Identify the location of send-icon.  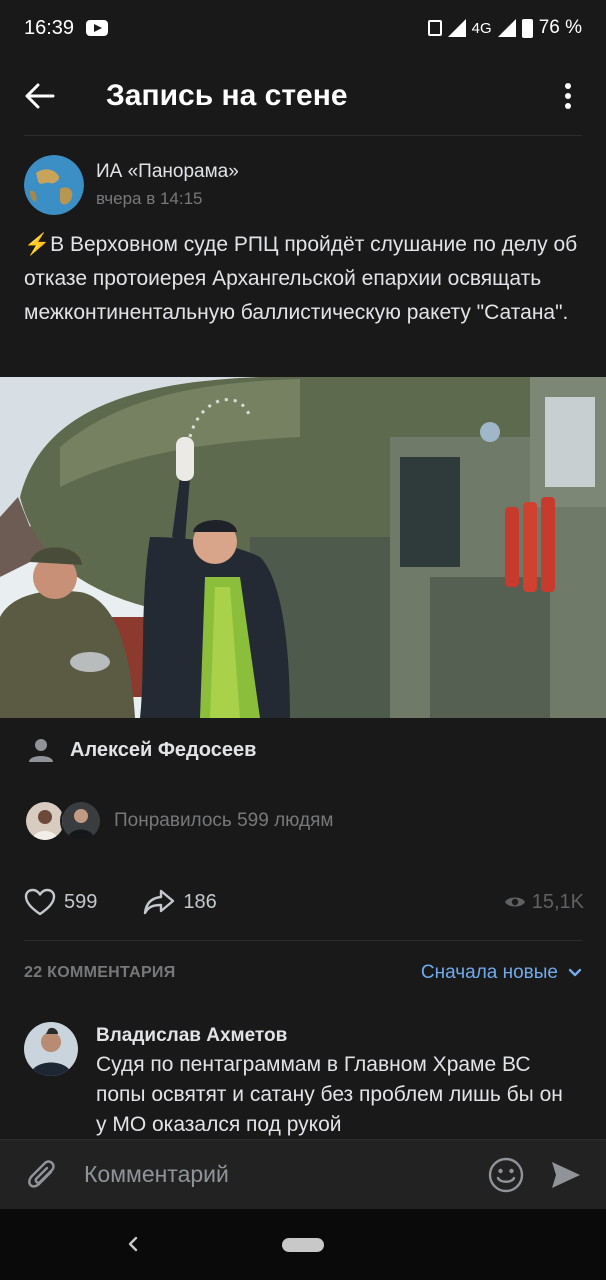
(566, 1174).